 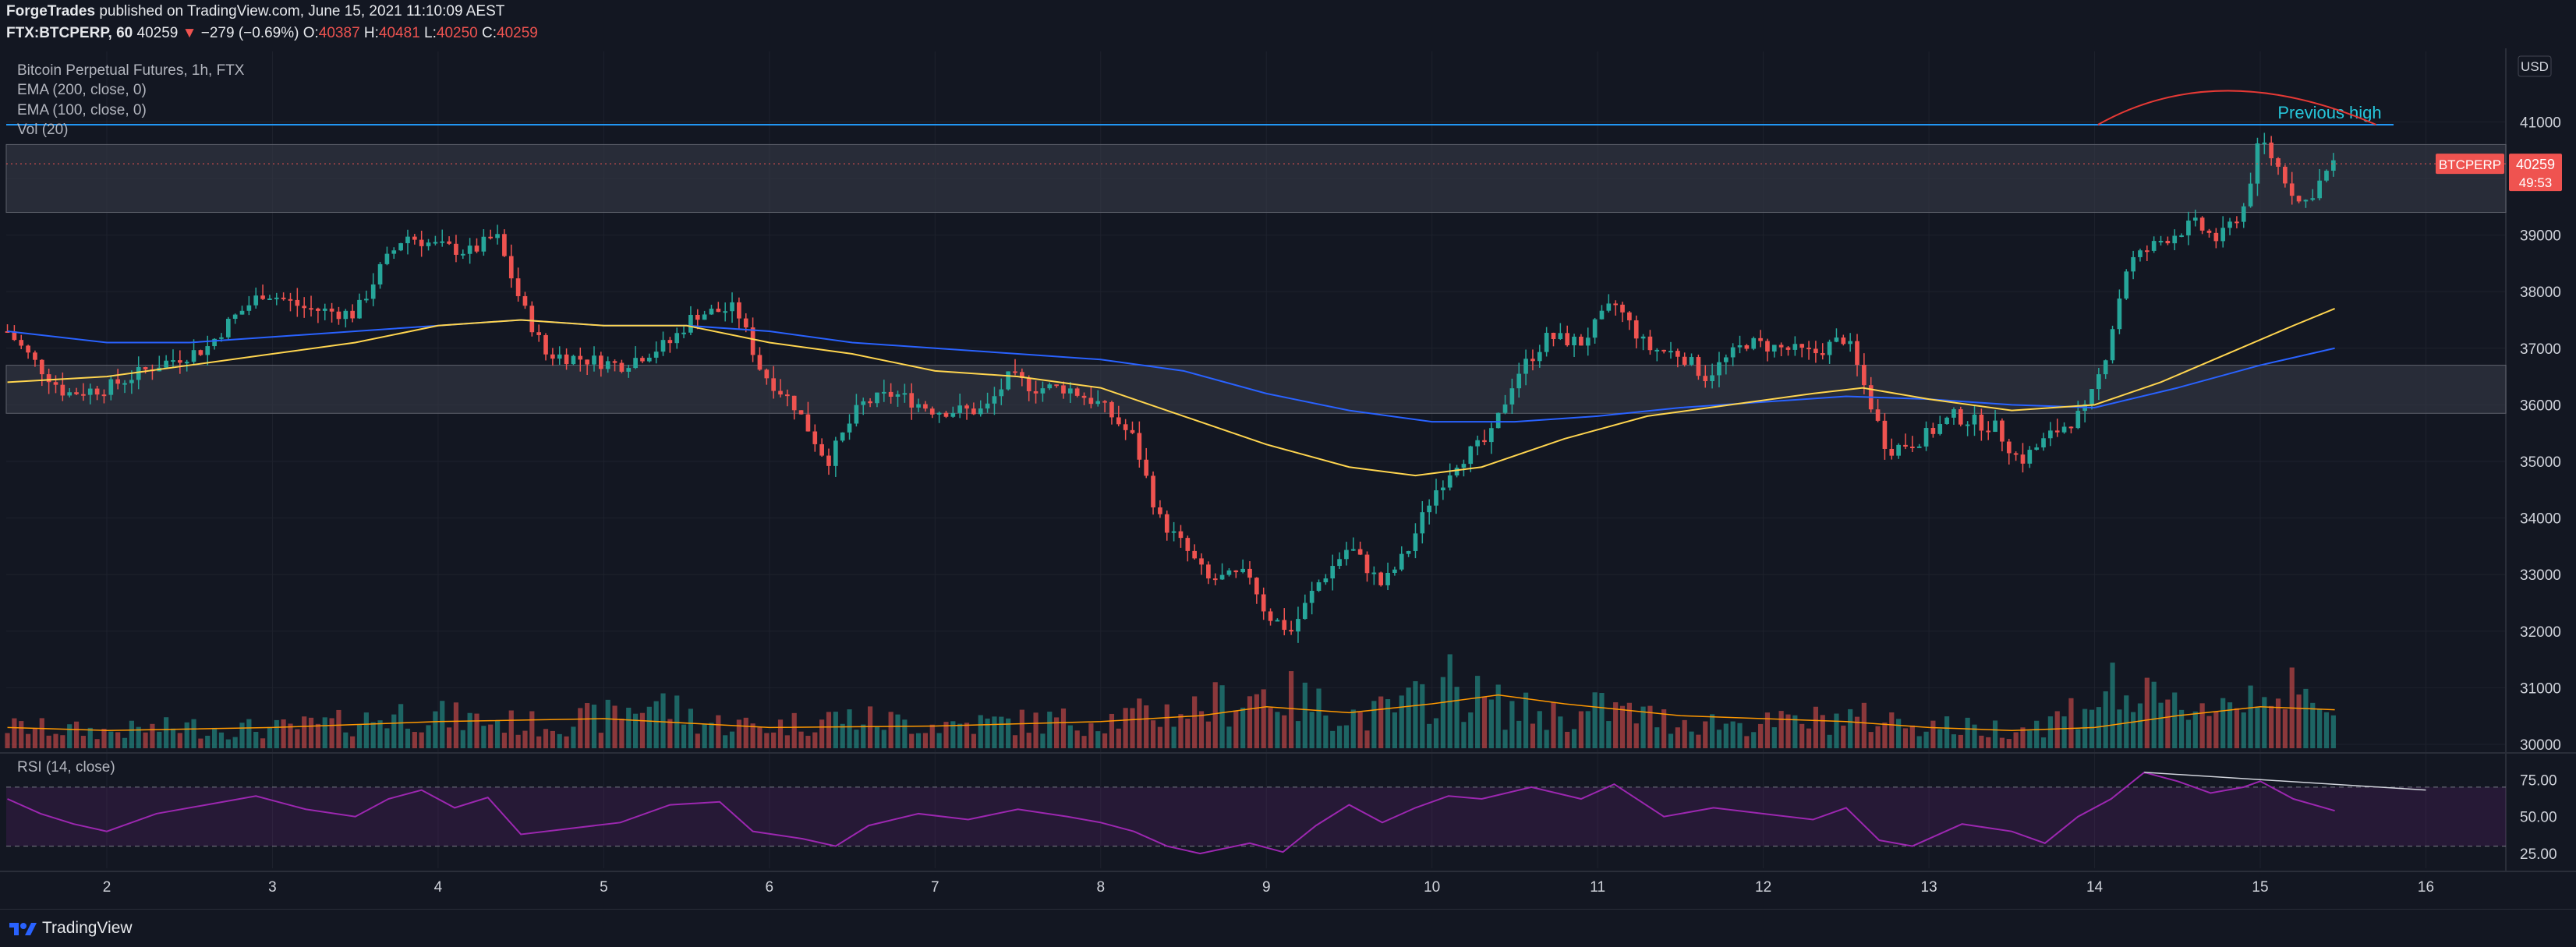 I want to click on price-tick-label: 35000, so click(x=2540, y=463).